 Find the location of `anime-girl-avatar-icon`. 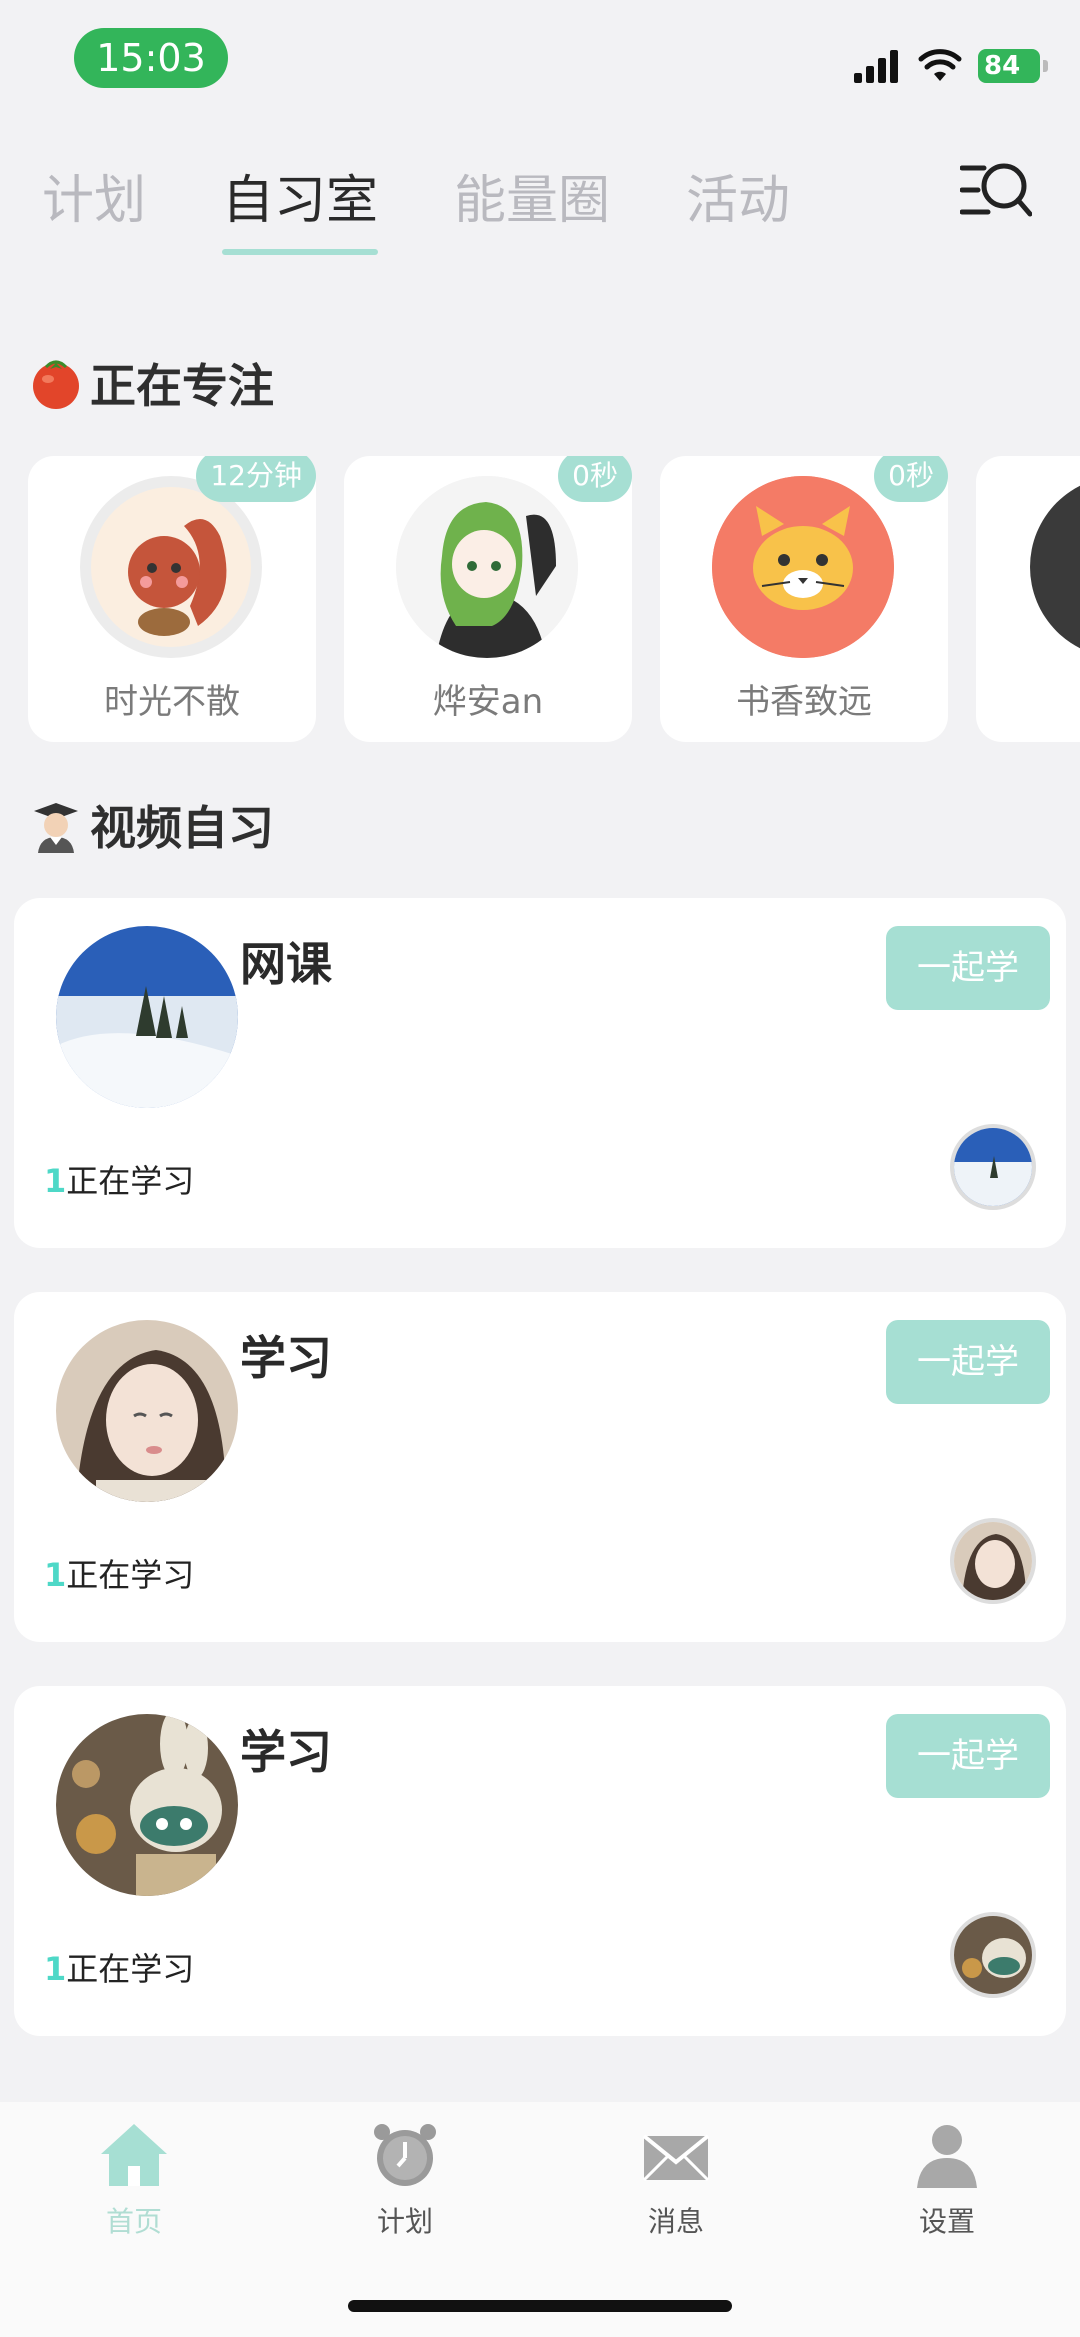

anime-girl-avatar-icon is located at coordinates (487, 567).